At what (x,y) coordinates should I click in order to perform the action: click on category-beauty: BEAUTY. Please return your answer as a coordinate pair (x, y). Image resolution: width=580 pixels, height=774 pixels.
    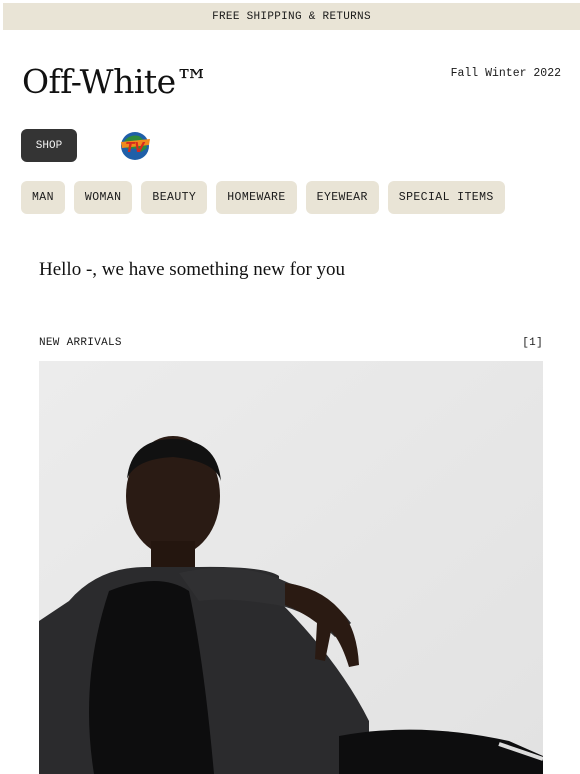
    Looking at the image, I should click on (174, 197).